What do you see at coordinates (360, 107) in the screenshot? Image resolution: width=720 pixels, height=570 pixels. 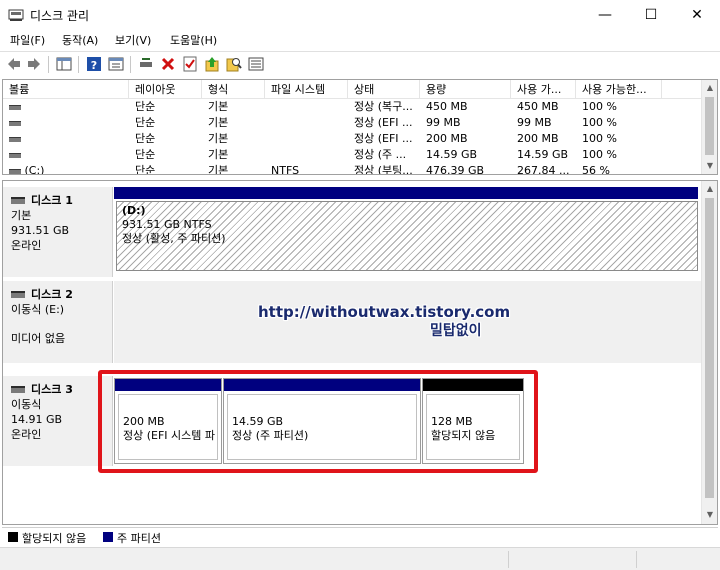 I see `volume-row: 단순 기본 정상 (복구... 450 MB 450 MB 100 %` at bounding box center [360, 107].